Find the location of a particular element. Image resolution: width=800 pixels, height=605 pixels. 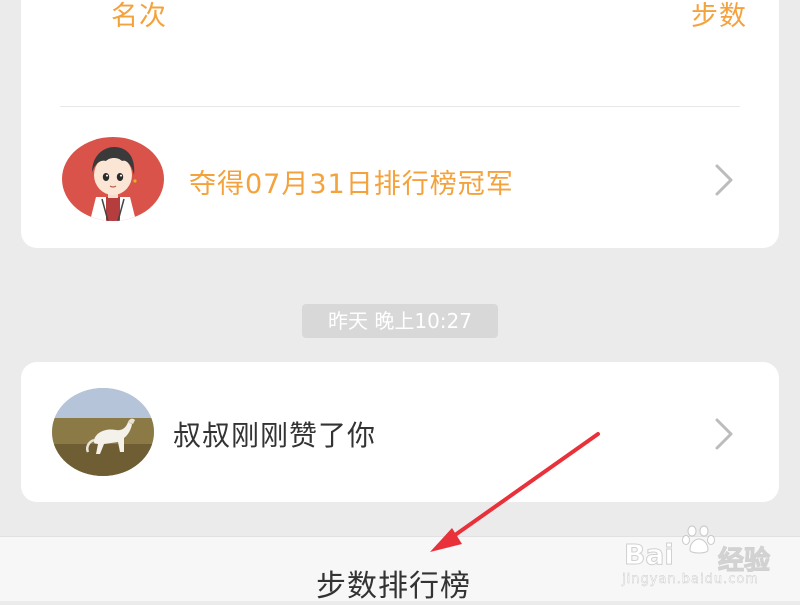

cartoon-boy-avatar is located at coordinates (113, 179).